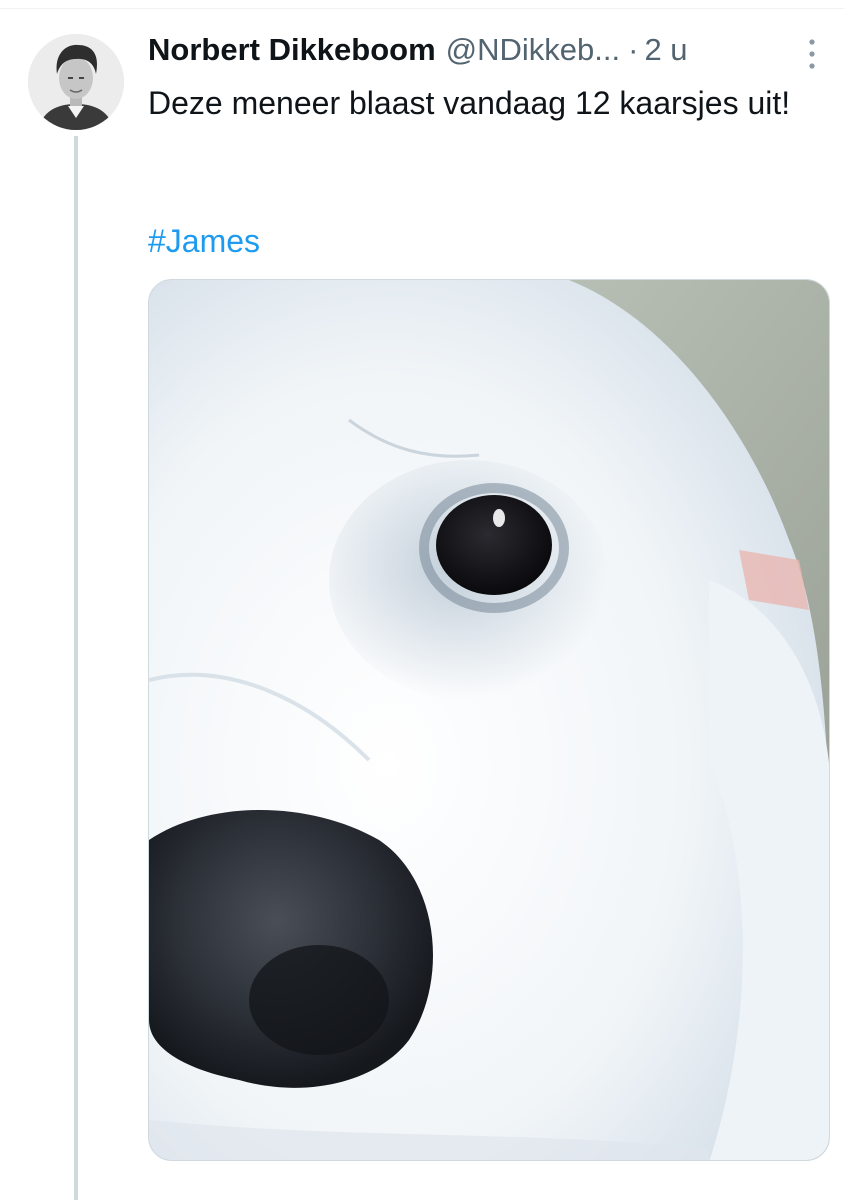 This screenshot has height=1200, width=844. I want to click on tweet-header: Norbert Dikkeboom @NDikkeb... · 2 u, so click(468, 52).